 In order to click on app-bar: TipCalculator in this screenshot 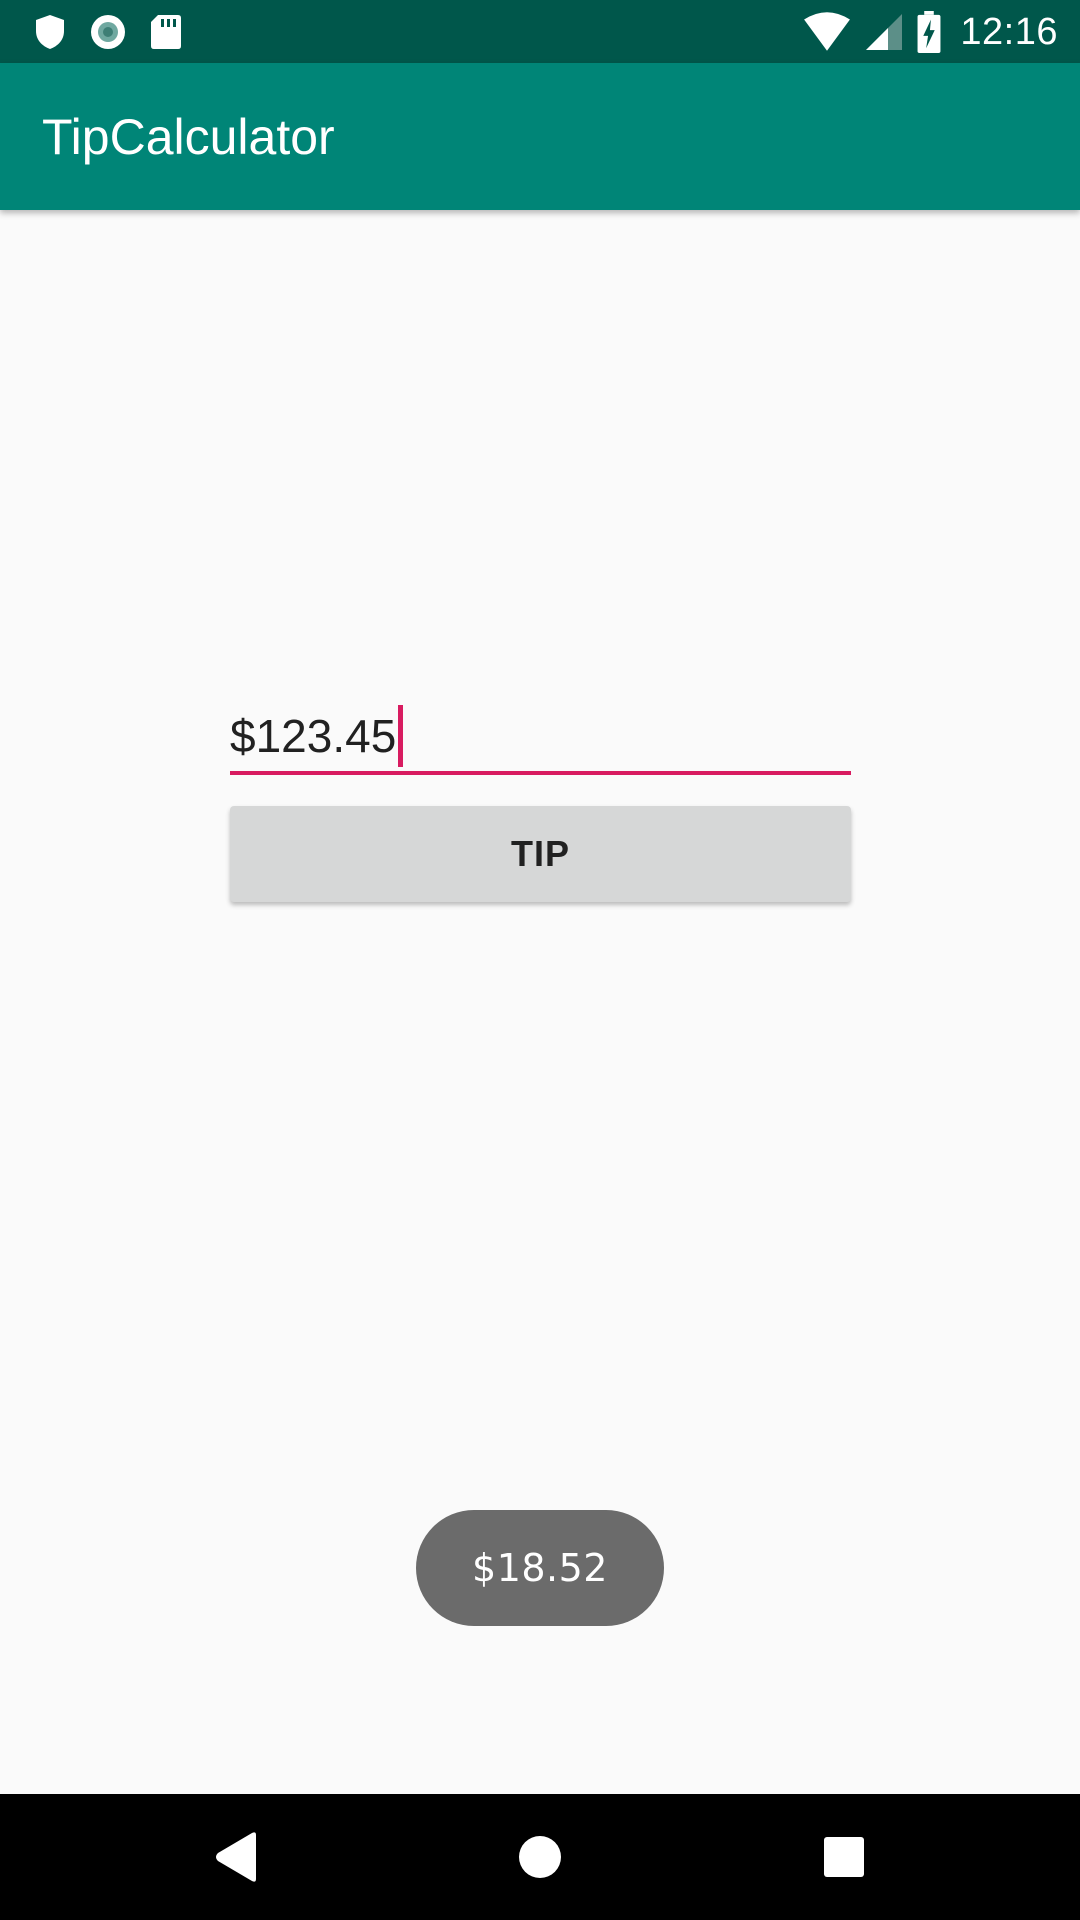, I will do `click(540, 136)`.